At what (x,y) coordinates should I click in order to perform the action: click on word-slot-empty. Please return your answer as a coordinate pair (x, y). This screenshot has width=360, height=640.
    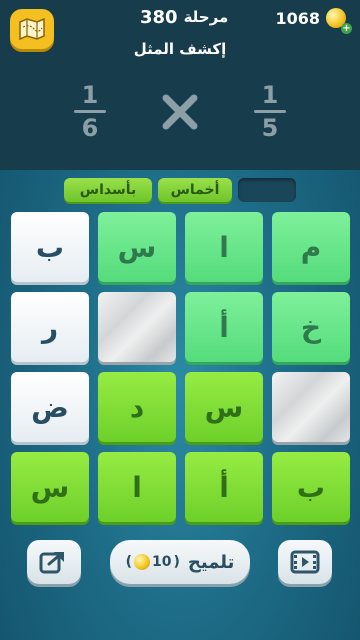
    Looking at the image, I should click on (267, 190).